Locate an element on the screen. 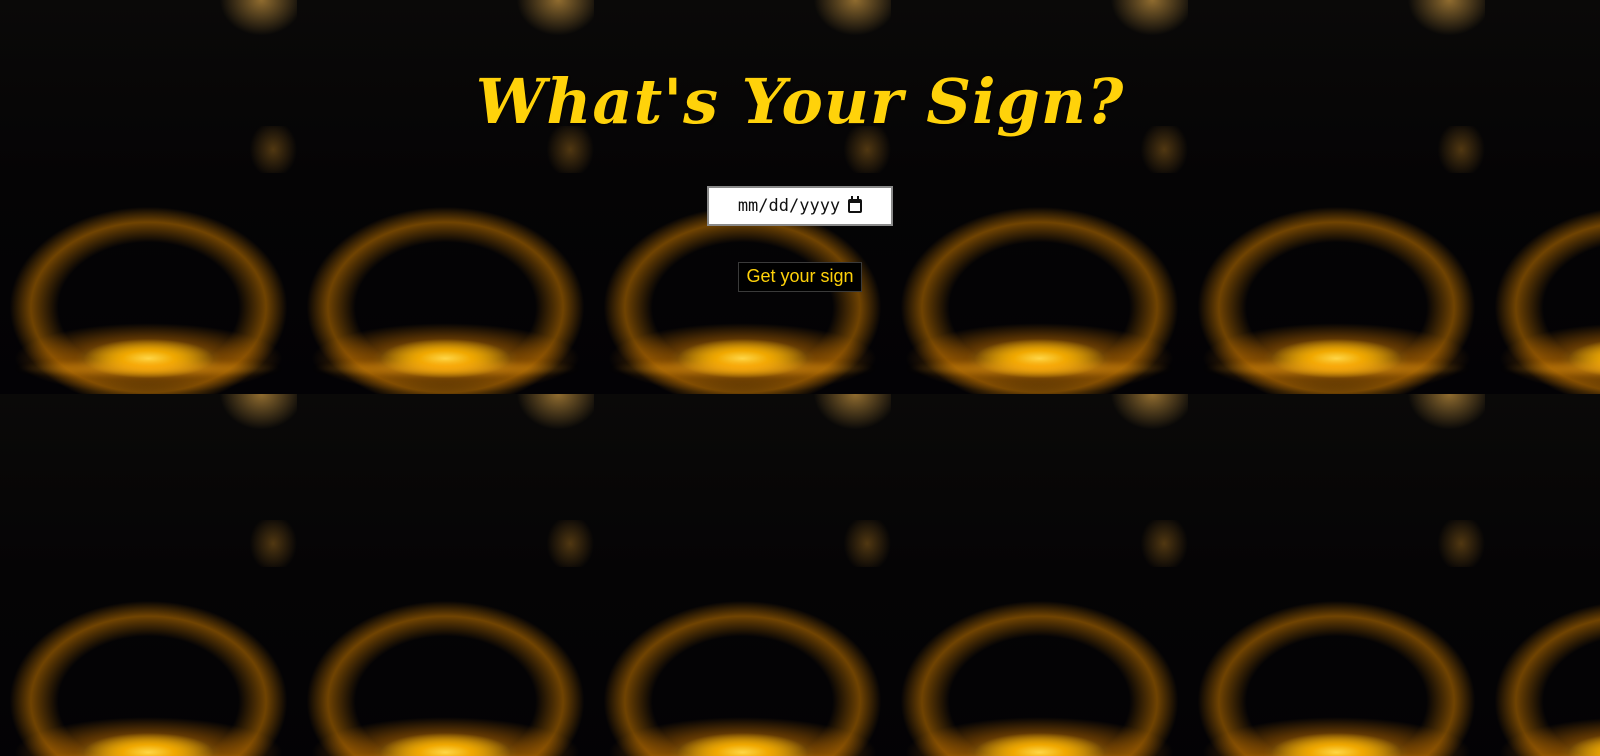 The image size is (1600, 756). birthdate-input: mm/dd/yyyy is located at coordinates (800, 206).